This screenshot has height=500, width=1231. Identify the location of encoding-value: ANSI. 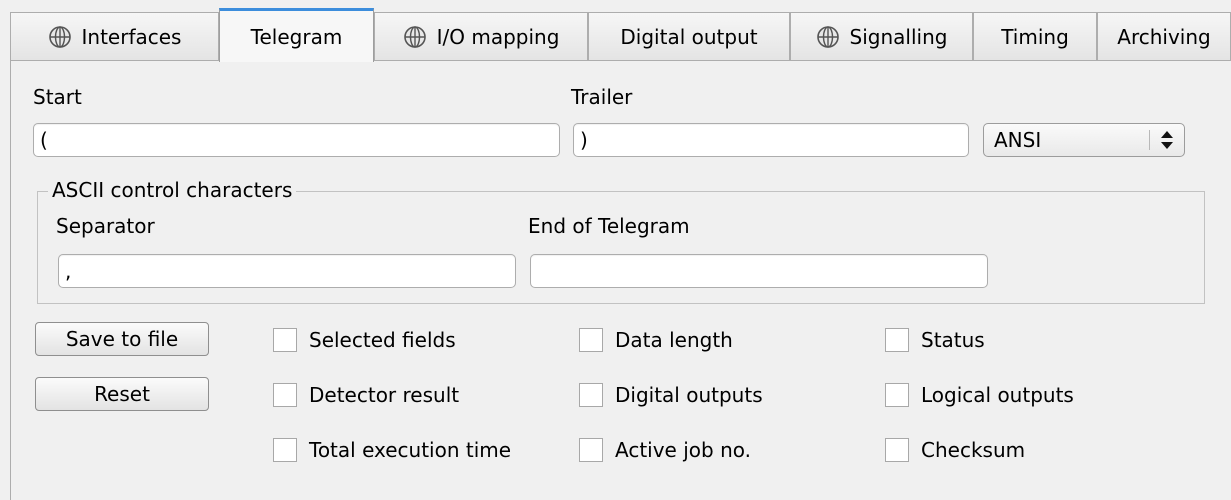
(1018, 140).